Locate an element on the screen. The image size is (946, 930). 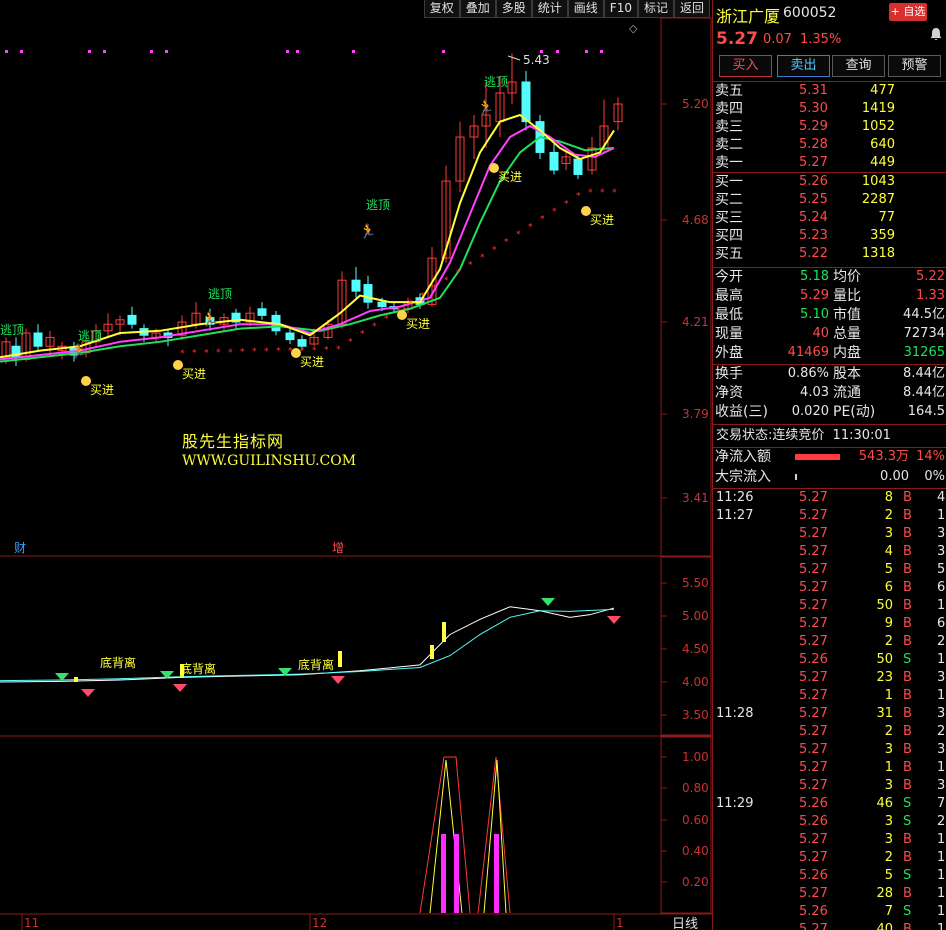
bid-row: 买一 5.26 1043 is located at coordinates (829, 182).